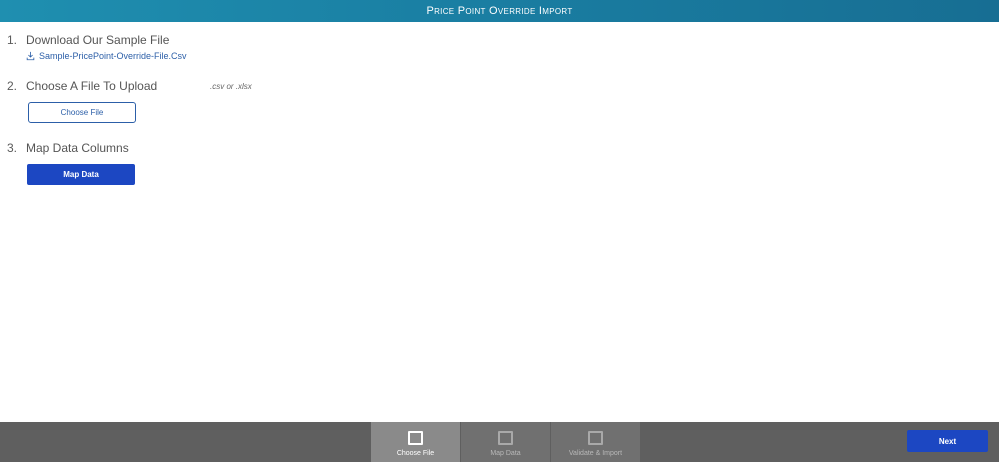  I want to click on choose-file-button: Choose File, so click(82, 112).